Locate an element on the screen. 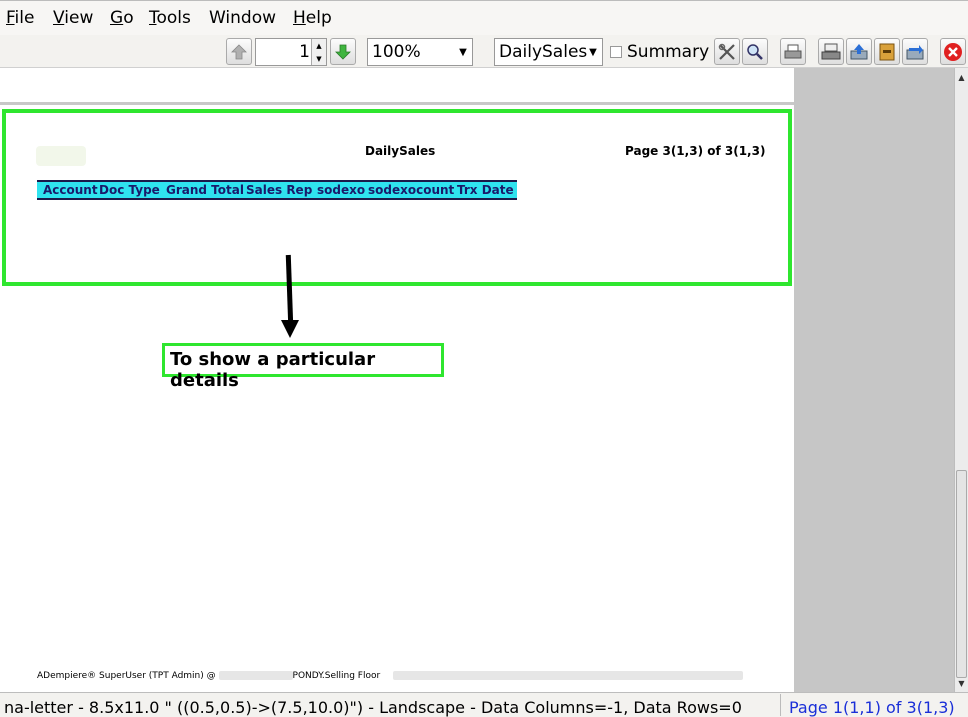 This screenshot has width=968, height=717. menu-file: File is located at coordinates (20, 18).